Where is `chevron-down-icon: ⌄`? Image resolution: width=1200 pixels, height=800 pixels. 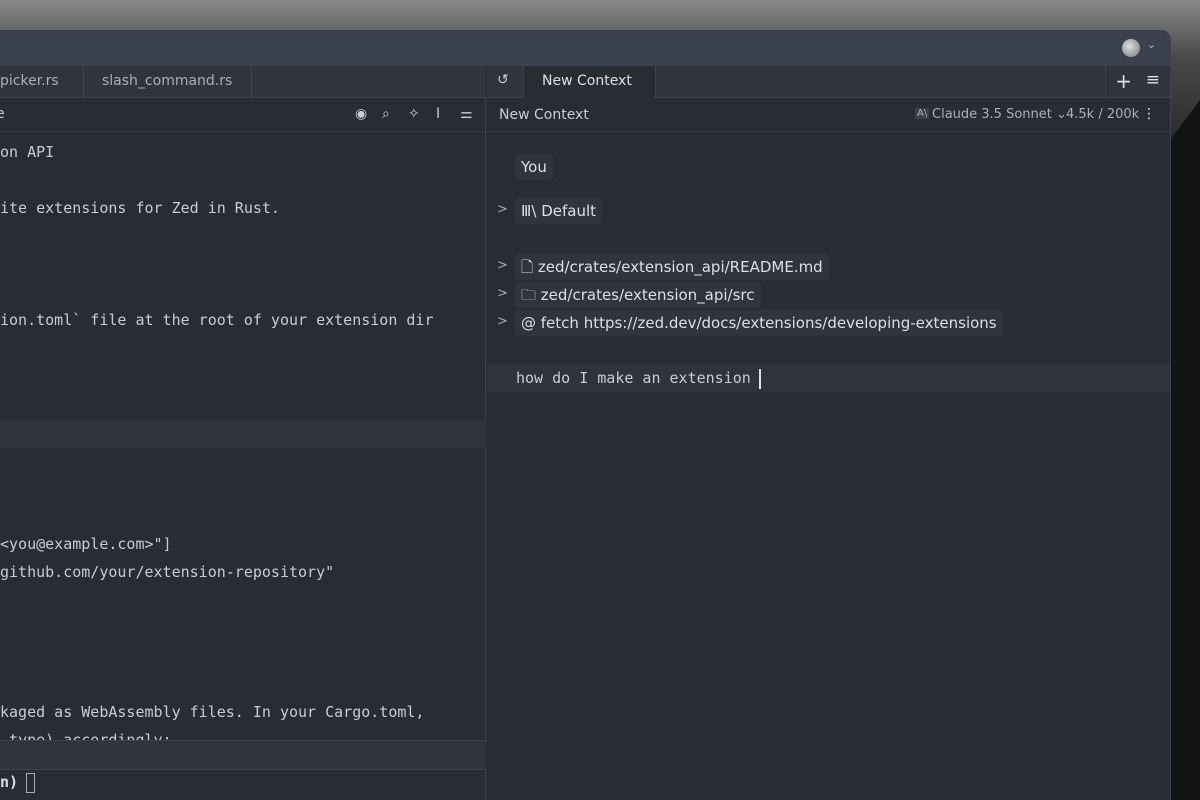
chevron-down-icon: ⌄ is located at coordinates (1151, 44).